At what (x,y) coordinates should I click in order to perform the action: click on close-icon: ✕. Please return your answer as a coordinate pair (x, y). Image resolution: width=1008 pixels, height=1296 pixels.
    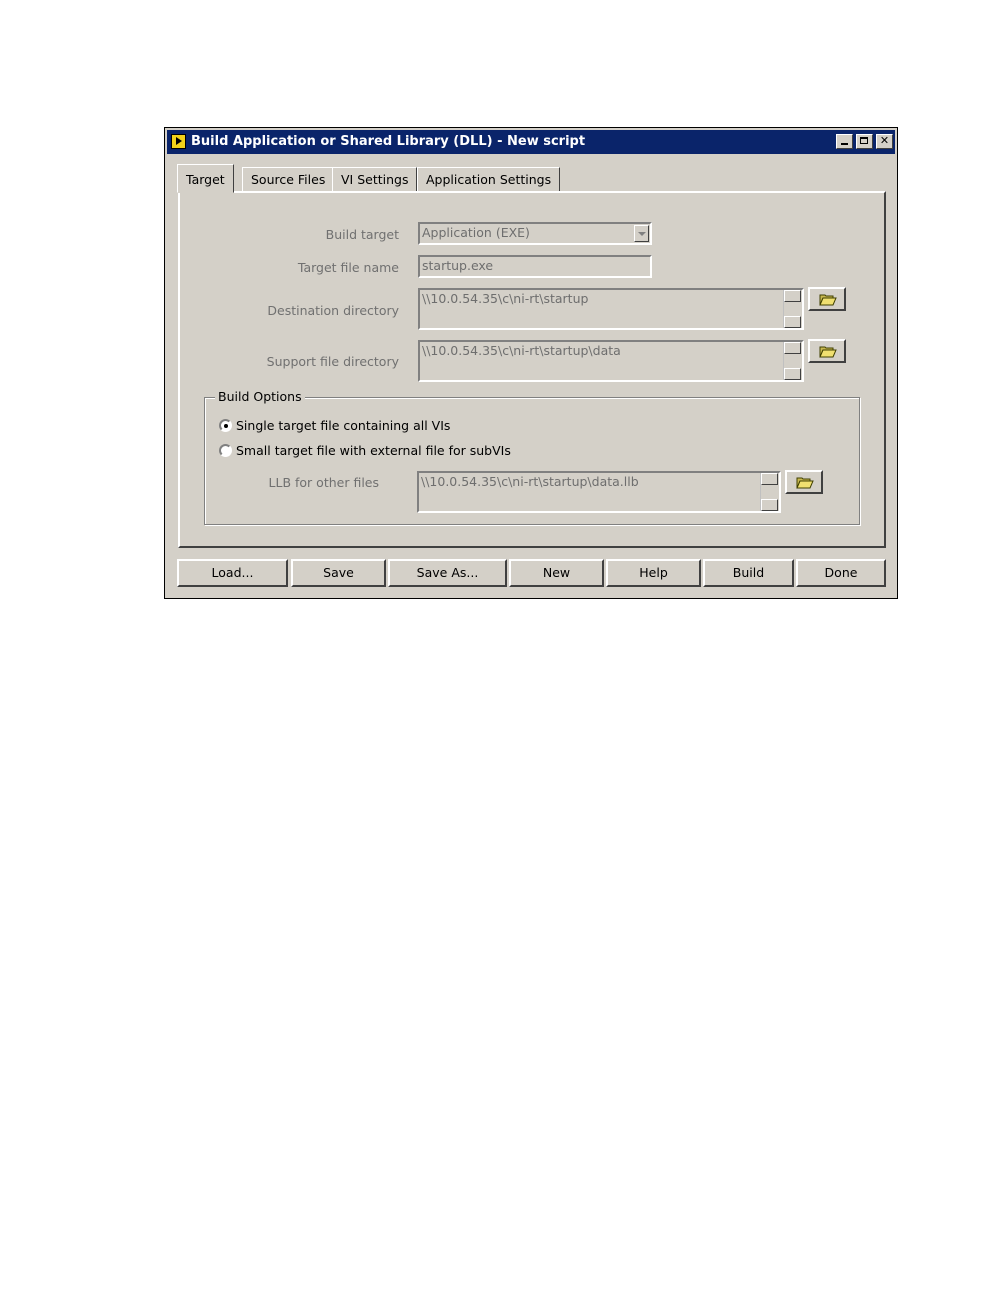
    Looking at the image, I should click on (884, 140).